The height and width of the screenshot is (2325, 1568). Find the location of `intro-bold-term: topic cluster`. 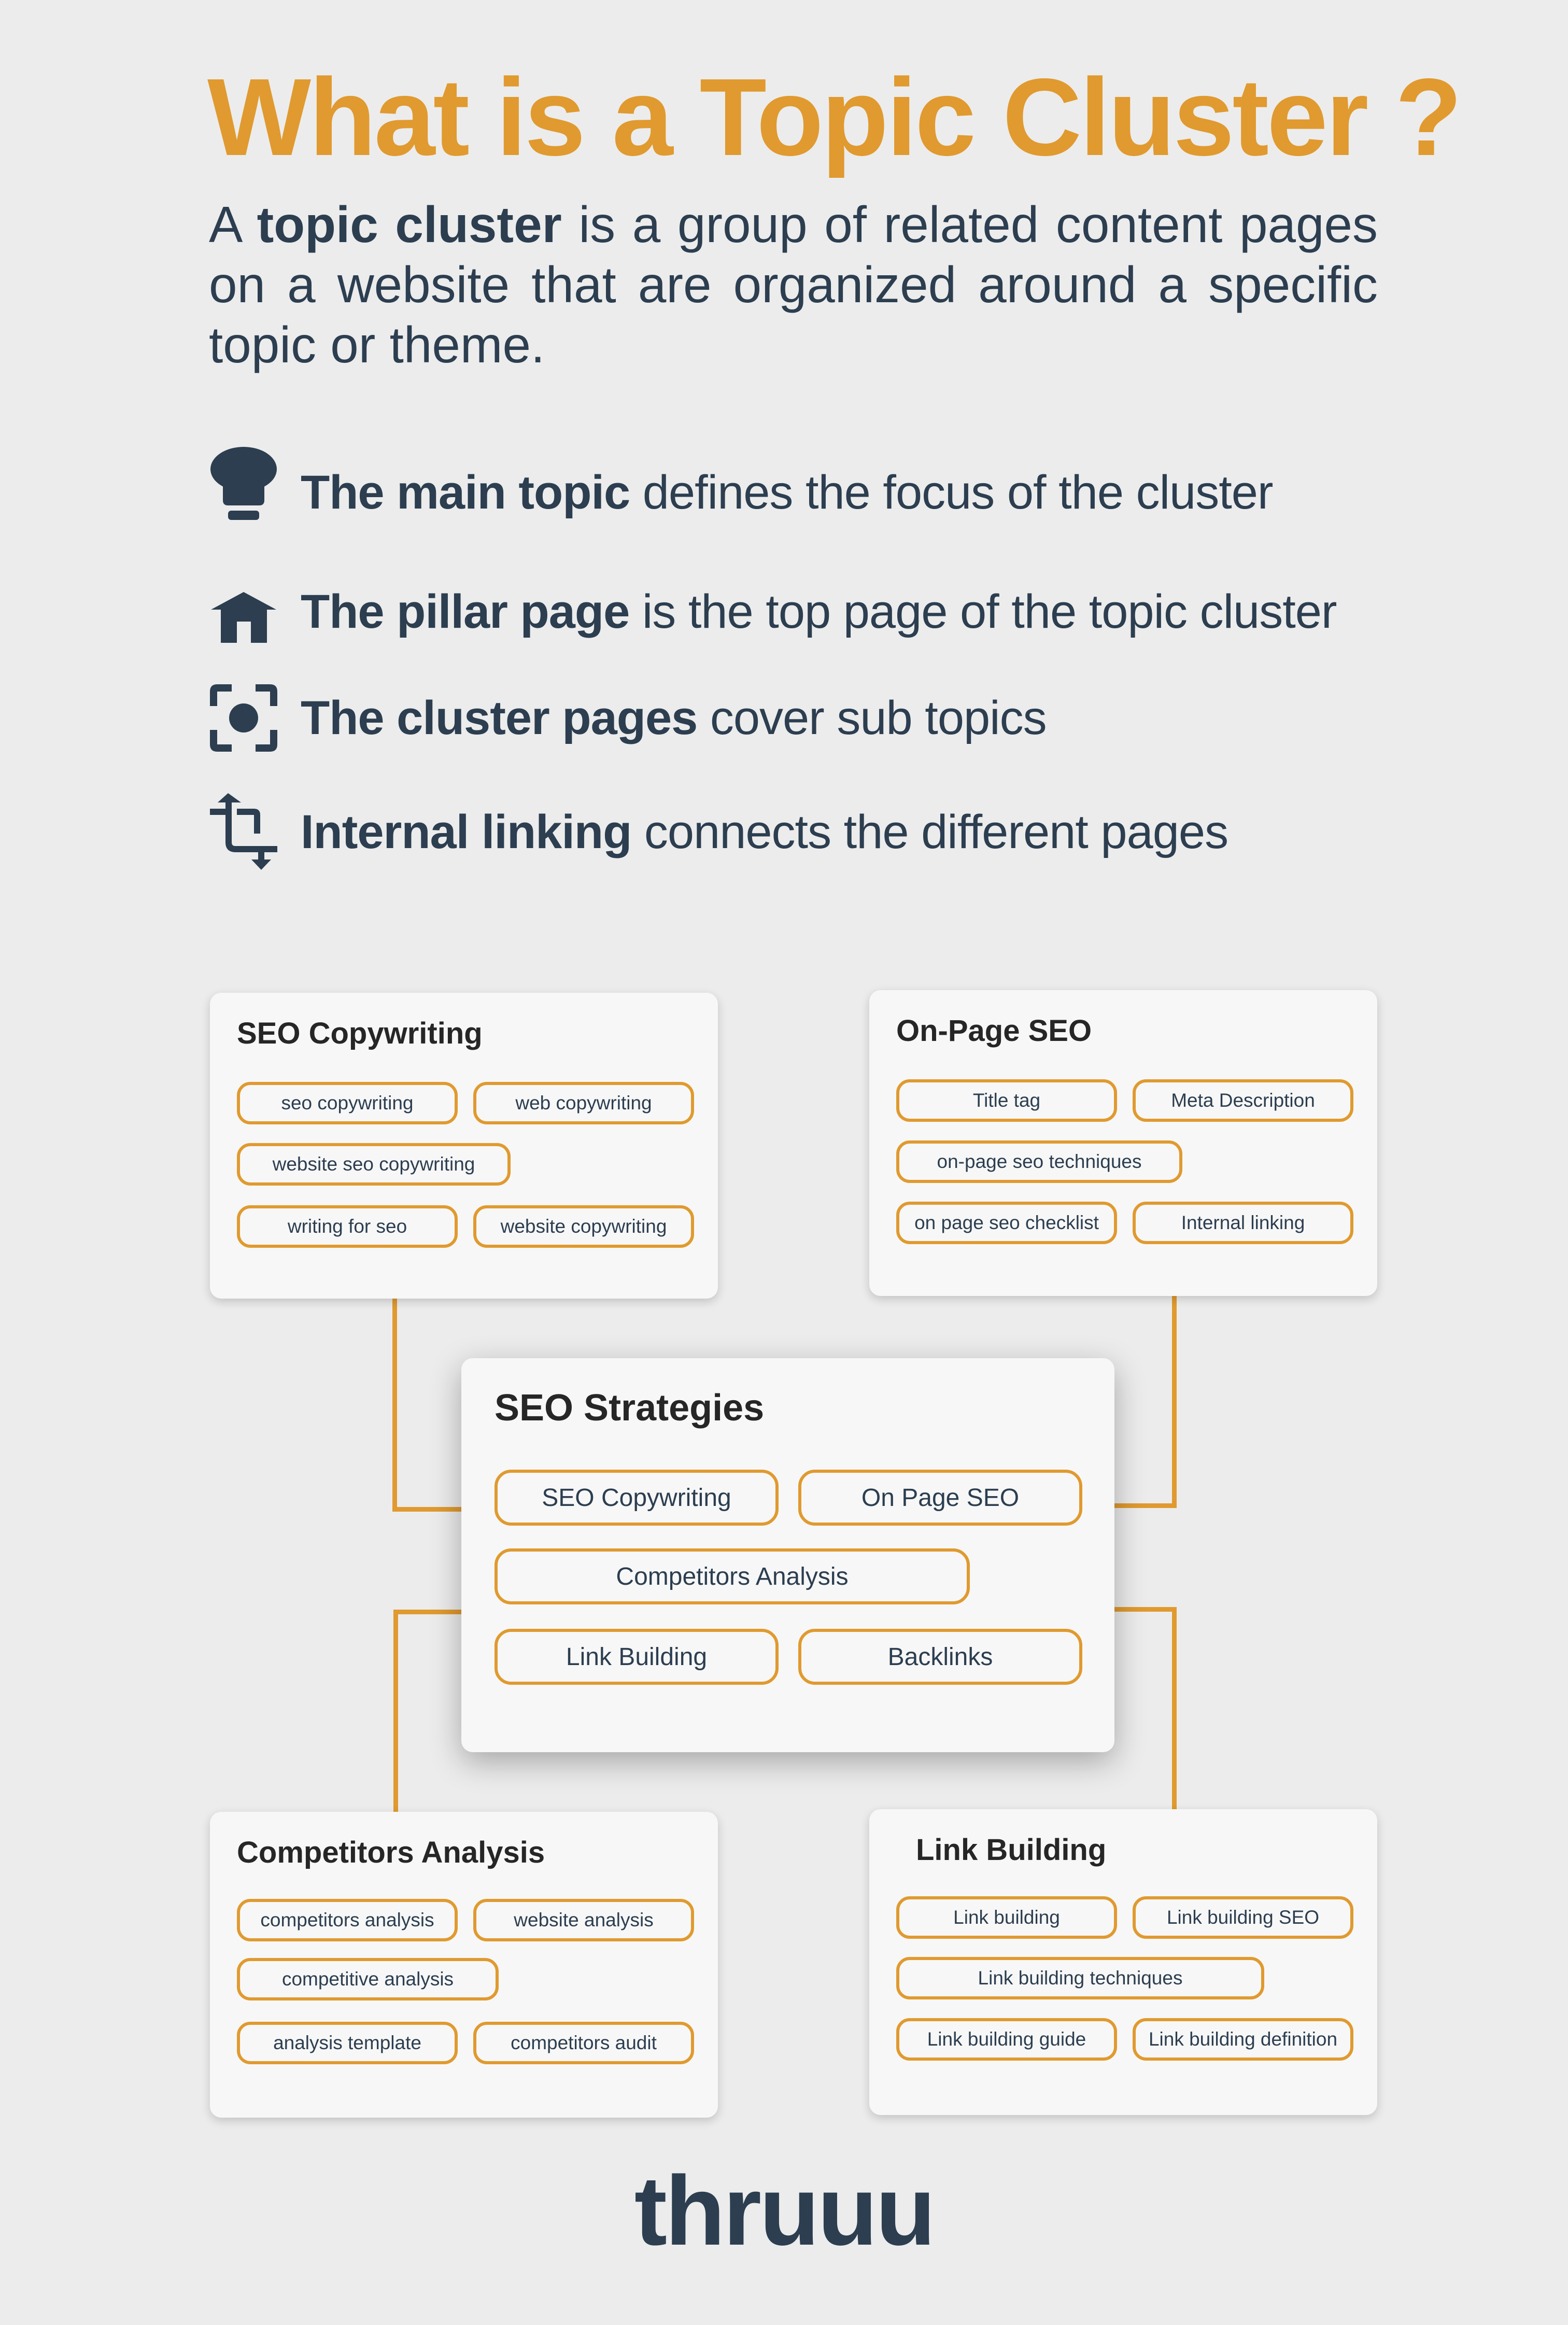

intro-bold-term: topic cluster is located at coordinates (409, 224).